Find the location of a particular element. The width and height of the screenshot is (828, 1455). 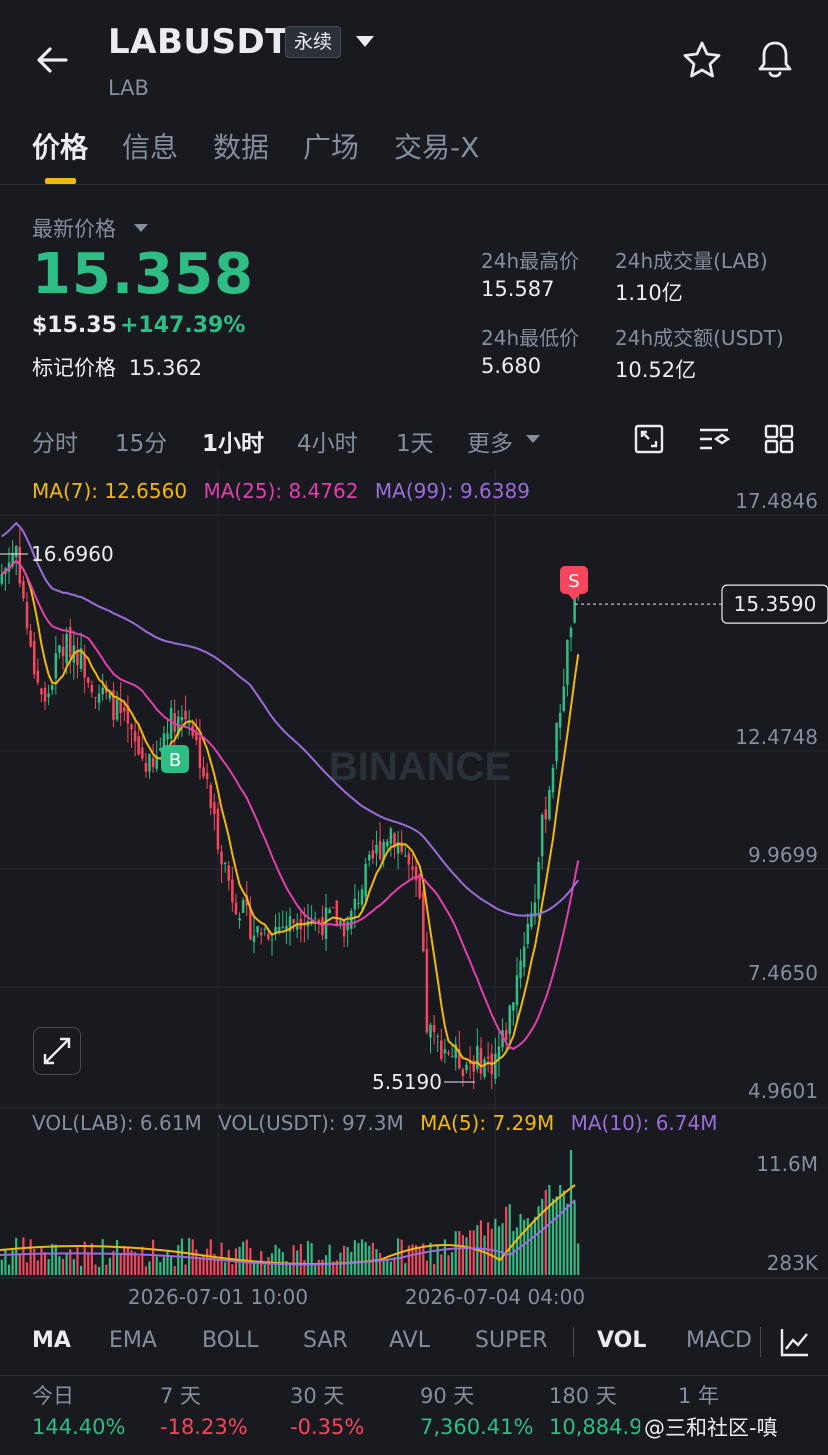

indicator-vol: VOL is located at coordinates (621, 1340).